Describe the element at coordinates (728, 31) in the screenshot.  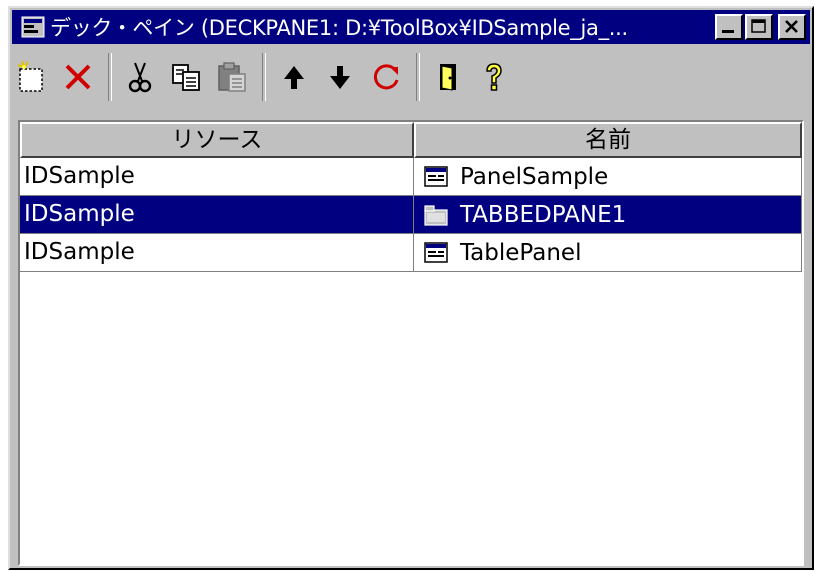
I see `minimize-icon` at that location.